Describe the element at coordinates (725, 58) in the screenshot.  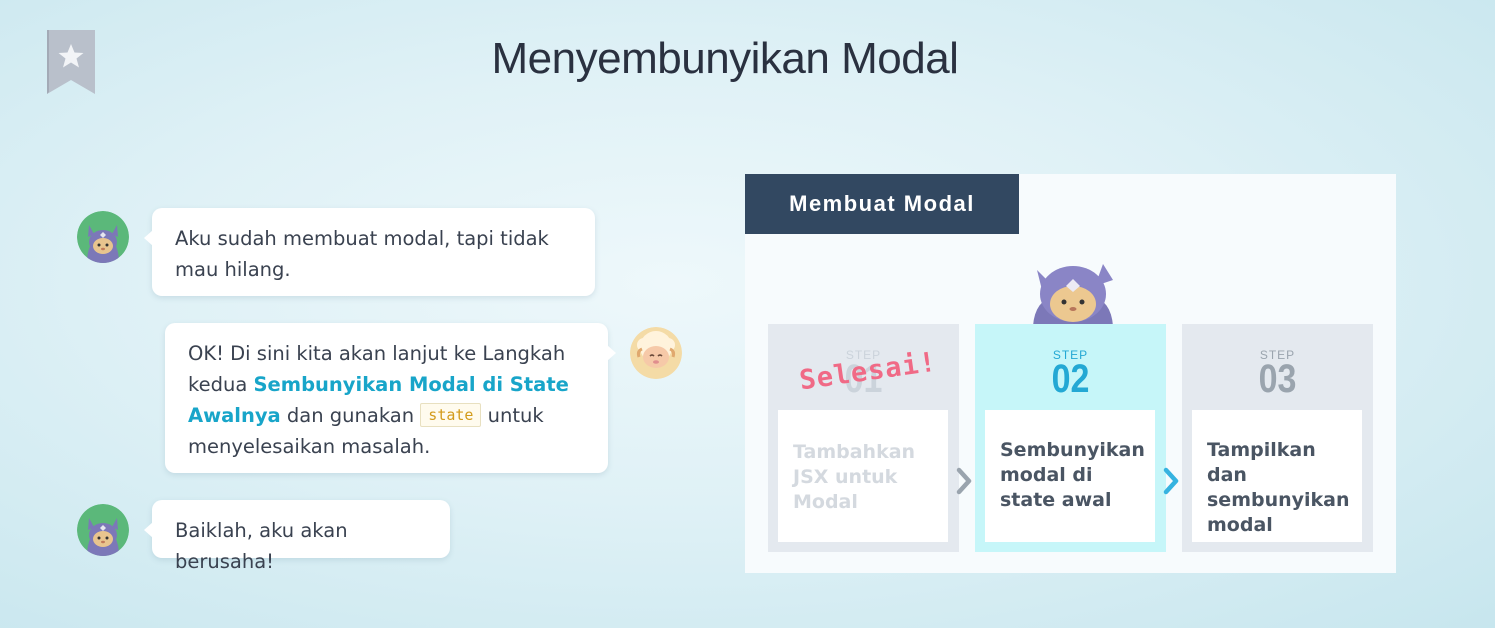
I see `page-title: Menyembunyikan Modal` at that location.